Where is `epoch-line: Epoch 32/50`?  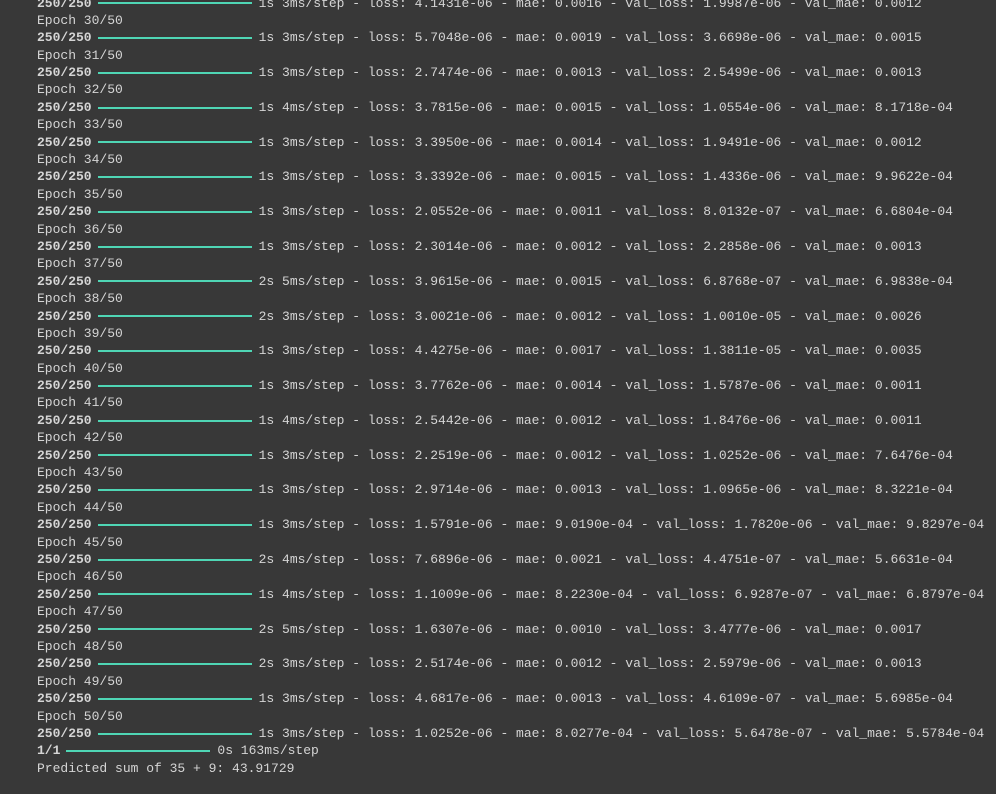
epoch-line: Epoch 32/50 is located at coordinates (516, 89).